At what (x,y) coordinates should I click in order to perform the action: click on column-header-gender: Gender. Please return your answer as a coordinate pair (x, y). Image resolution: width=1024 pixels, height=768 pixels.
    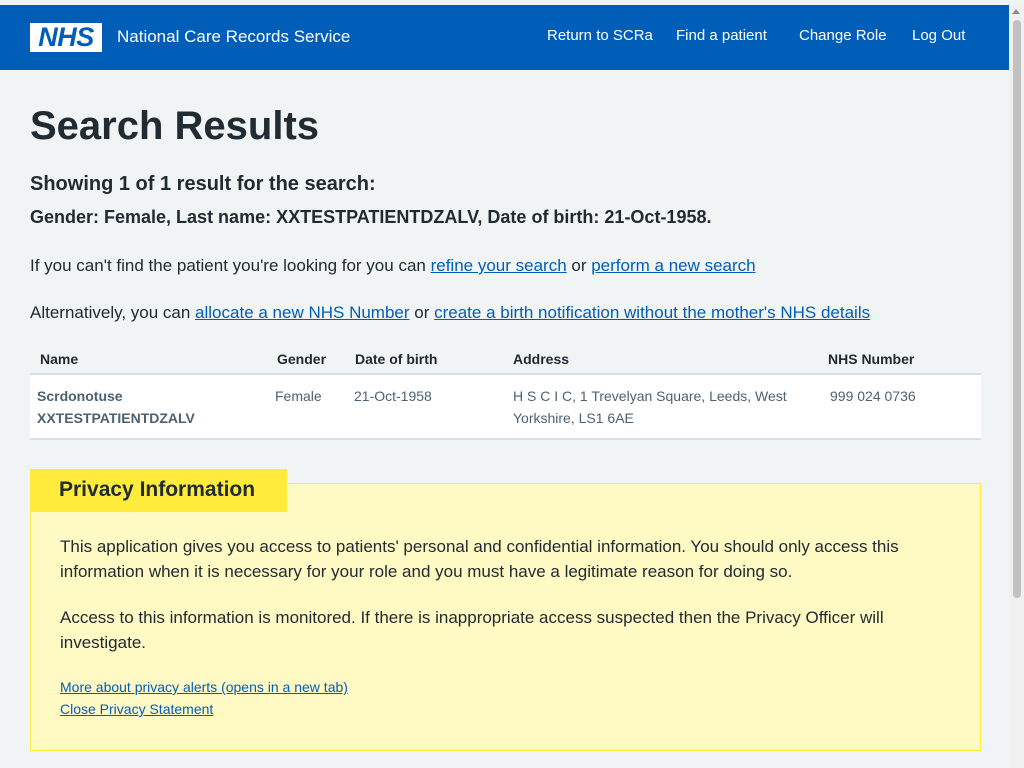
    Looking at the image, I should click on (302, 359).